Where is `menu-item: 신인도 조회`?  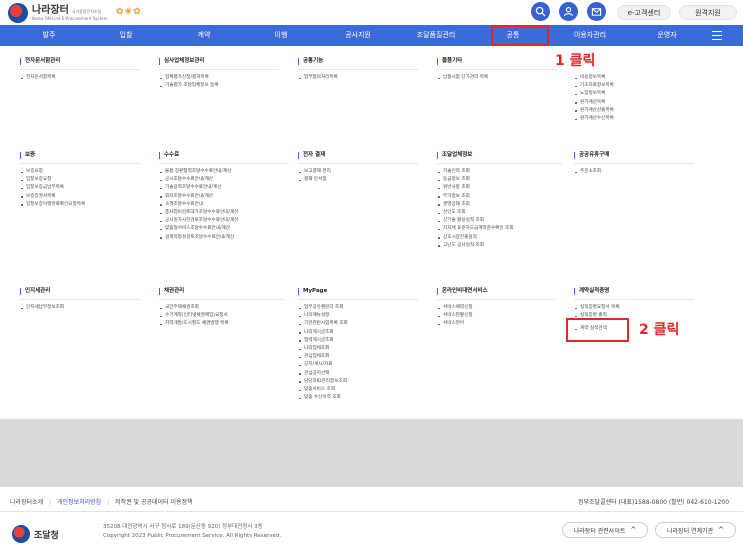 menu-item: 신인도 조회 is located at coordinates (499, 213).